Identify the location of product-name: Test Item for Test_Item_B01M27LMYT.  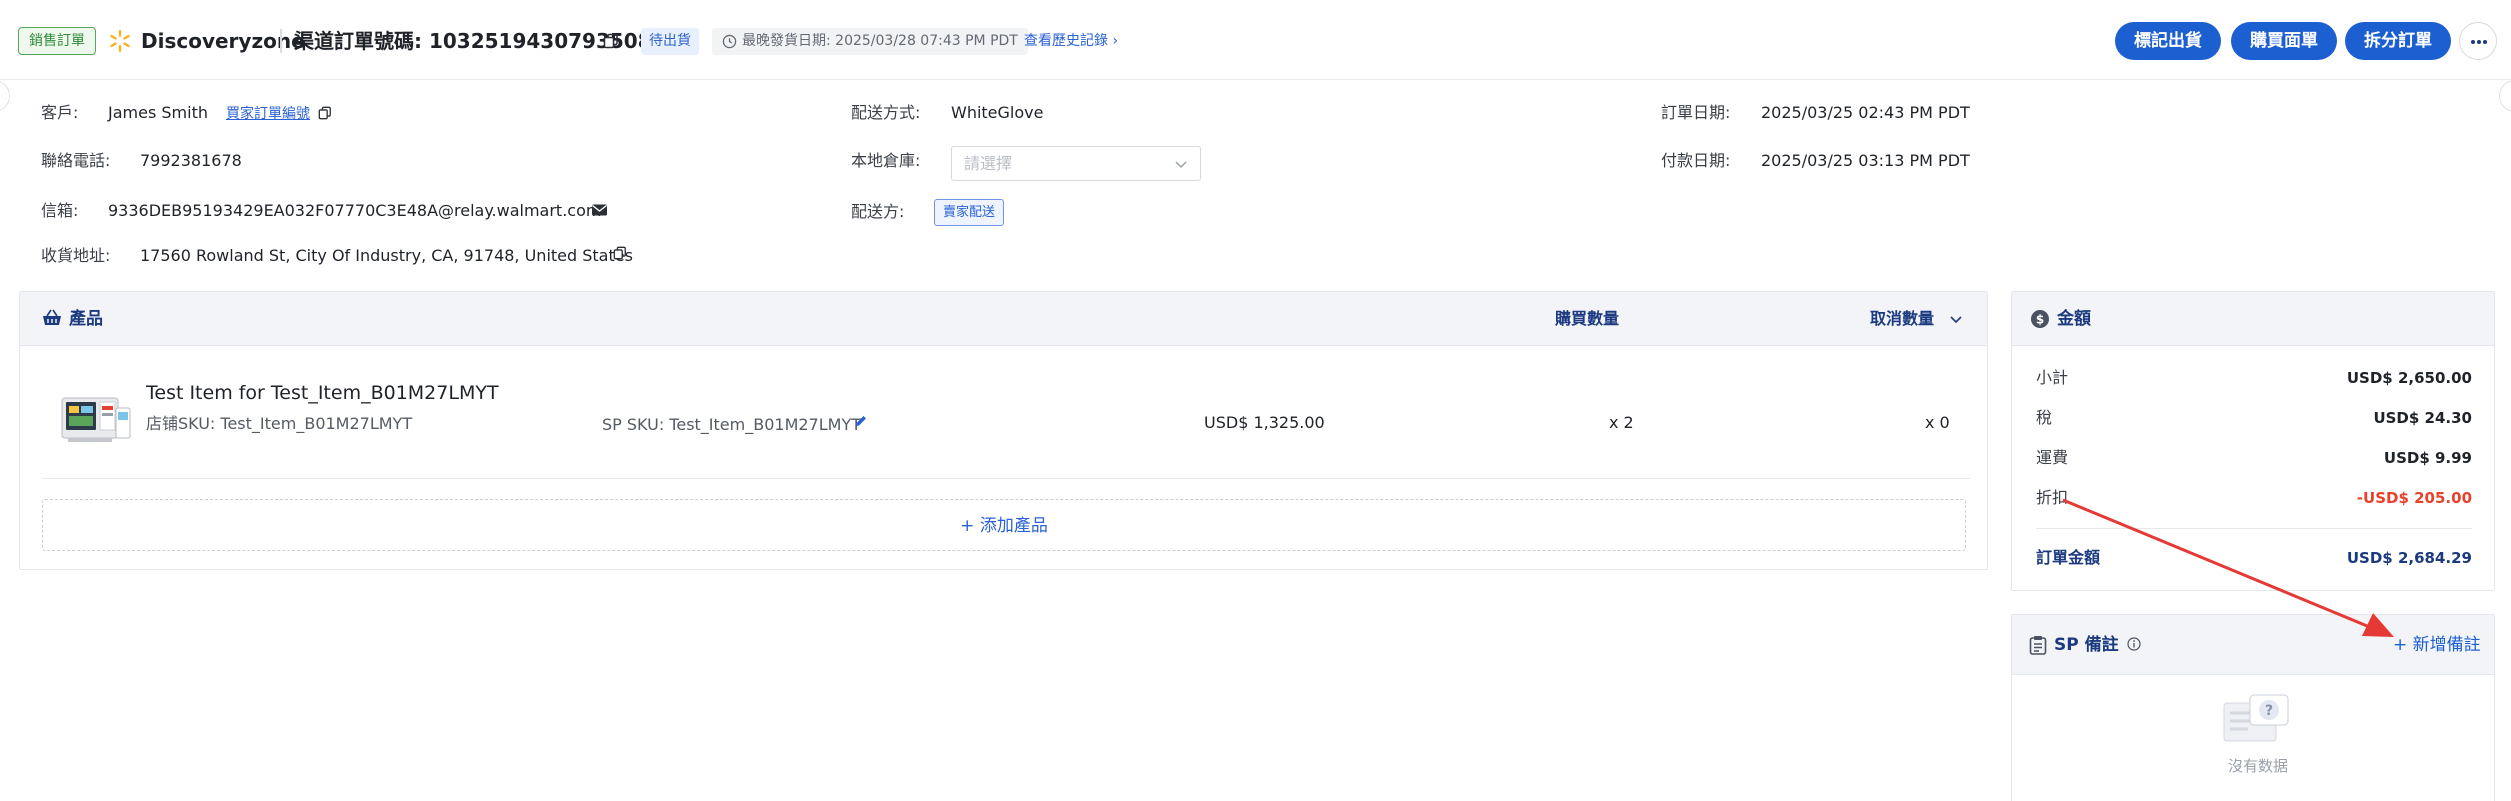
(322, 393).